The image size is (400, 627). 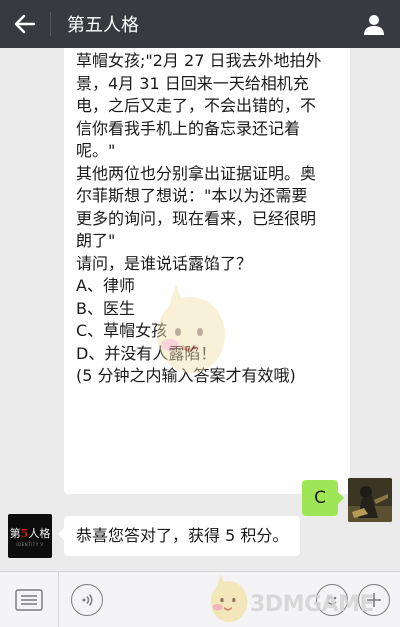 I want to click on message-line: 其他两位也分别拿出证据证明。奥, so click(x=196, y=173).